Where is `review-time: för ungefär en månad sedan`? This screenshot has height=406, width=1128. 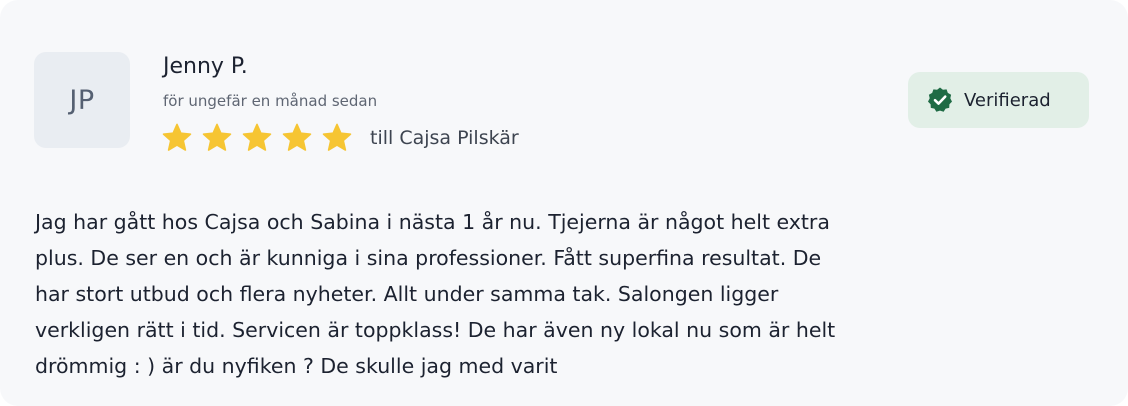 review-time: för ungefär en månad sedan is located at coordinates (270, 101).